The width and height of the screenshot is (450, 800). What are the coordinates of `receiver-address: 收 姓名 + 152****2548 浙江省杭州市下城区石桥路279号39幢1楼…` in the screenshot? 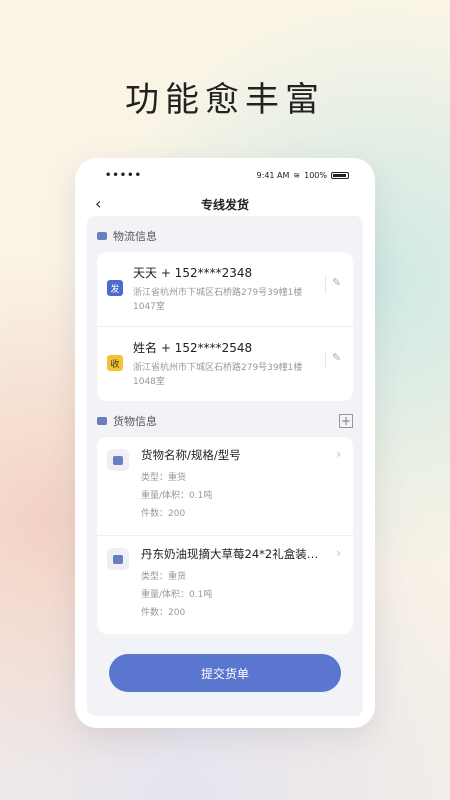 It's located at (225, 364).